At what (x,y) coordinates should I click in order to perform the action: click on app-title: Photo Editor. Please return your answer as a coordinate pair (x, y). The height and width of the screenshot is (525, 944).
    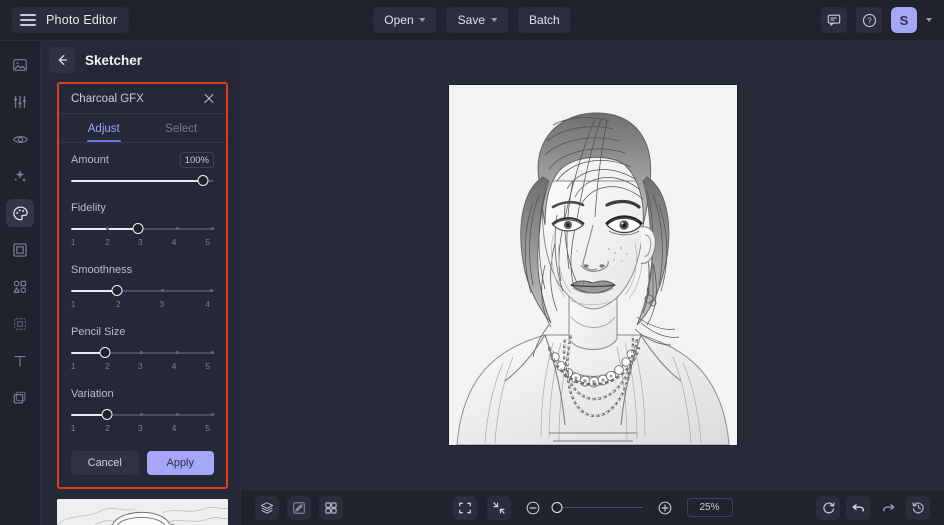
    Looking at the image, I should click on (82, 20).